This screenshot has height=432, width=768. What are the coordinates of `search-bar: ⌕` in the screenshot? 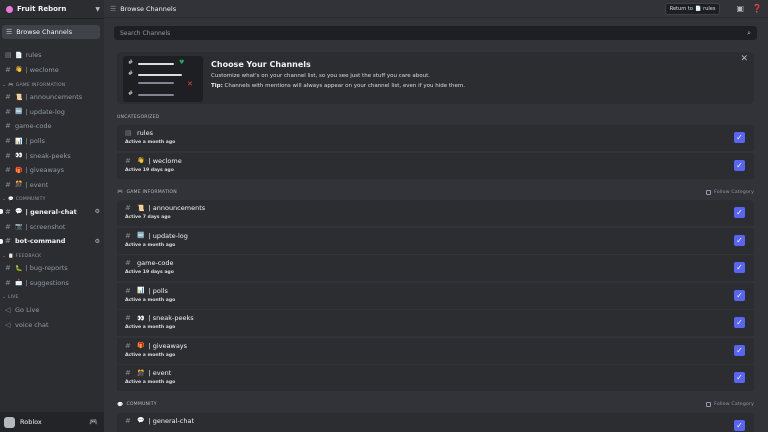 It's located at (435, 33).